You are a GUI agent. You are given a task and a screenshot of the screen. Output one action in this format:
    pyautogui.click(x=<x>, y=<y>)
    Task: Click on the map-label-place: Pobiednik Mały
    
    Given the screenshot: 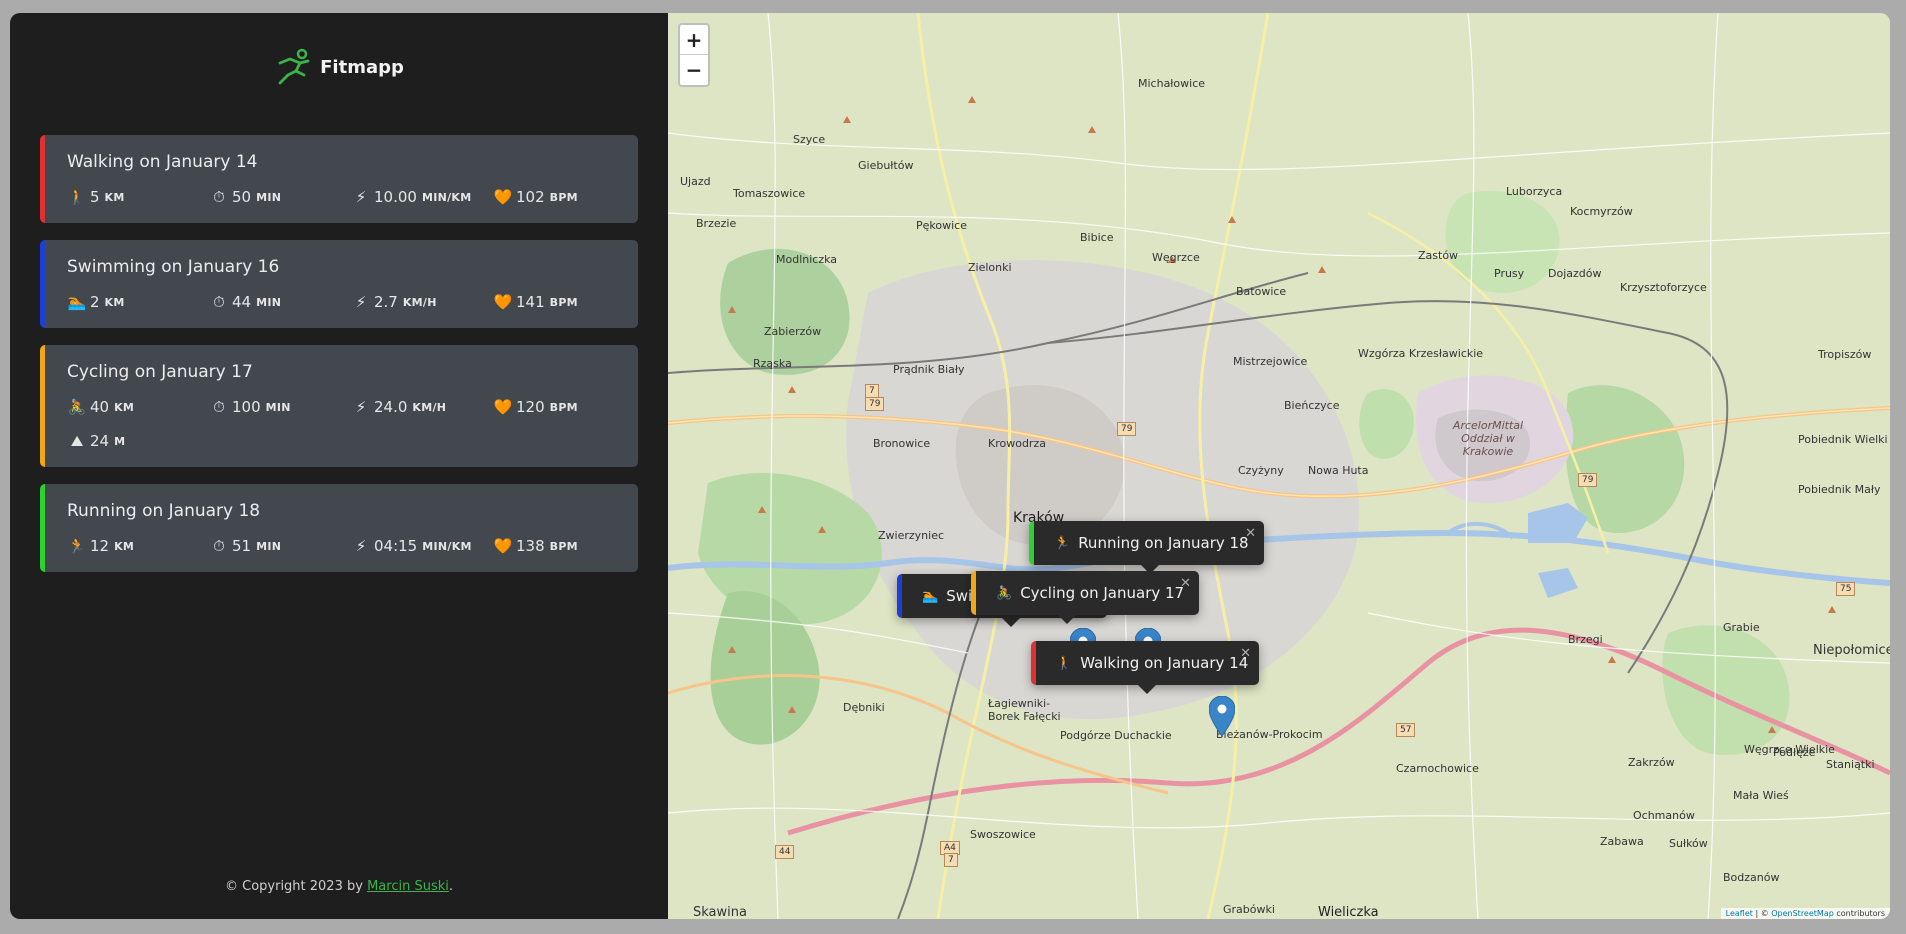 What is the action you would take?
    pyautogui.click(x=1839, y=489)
    